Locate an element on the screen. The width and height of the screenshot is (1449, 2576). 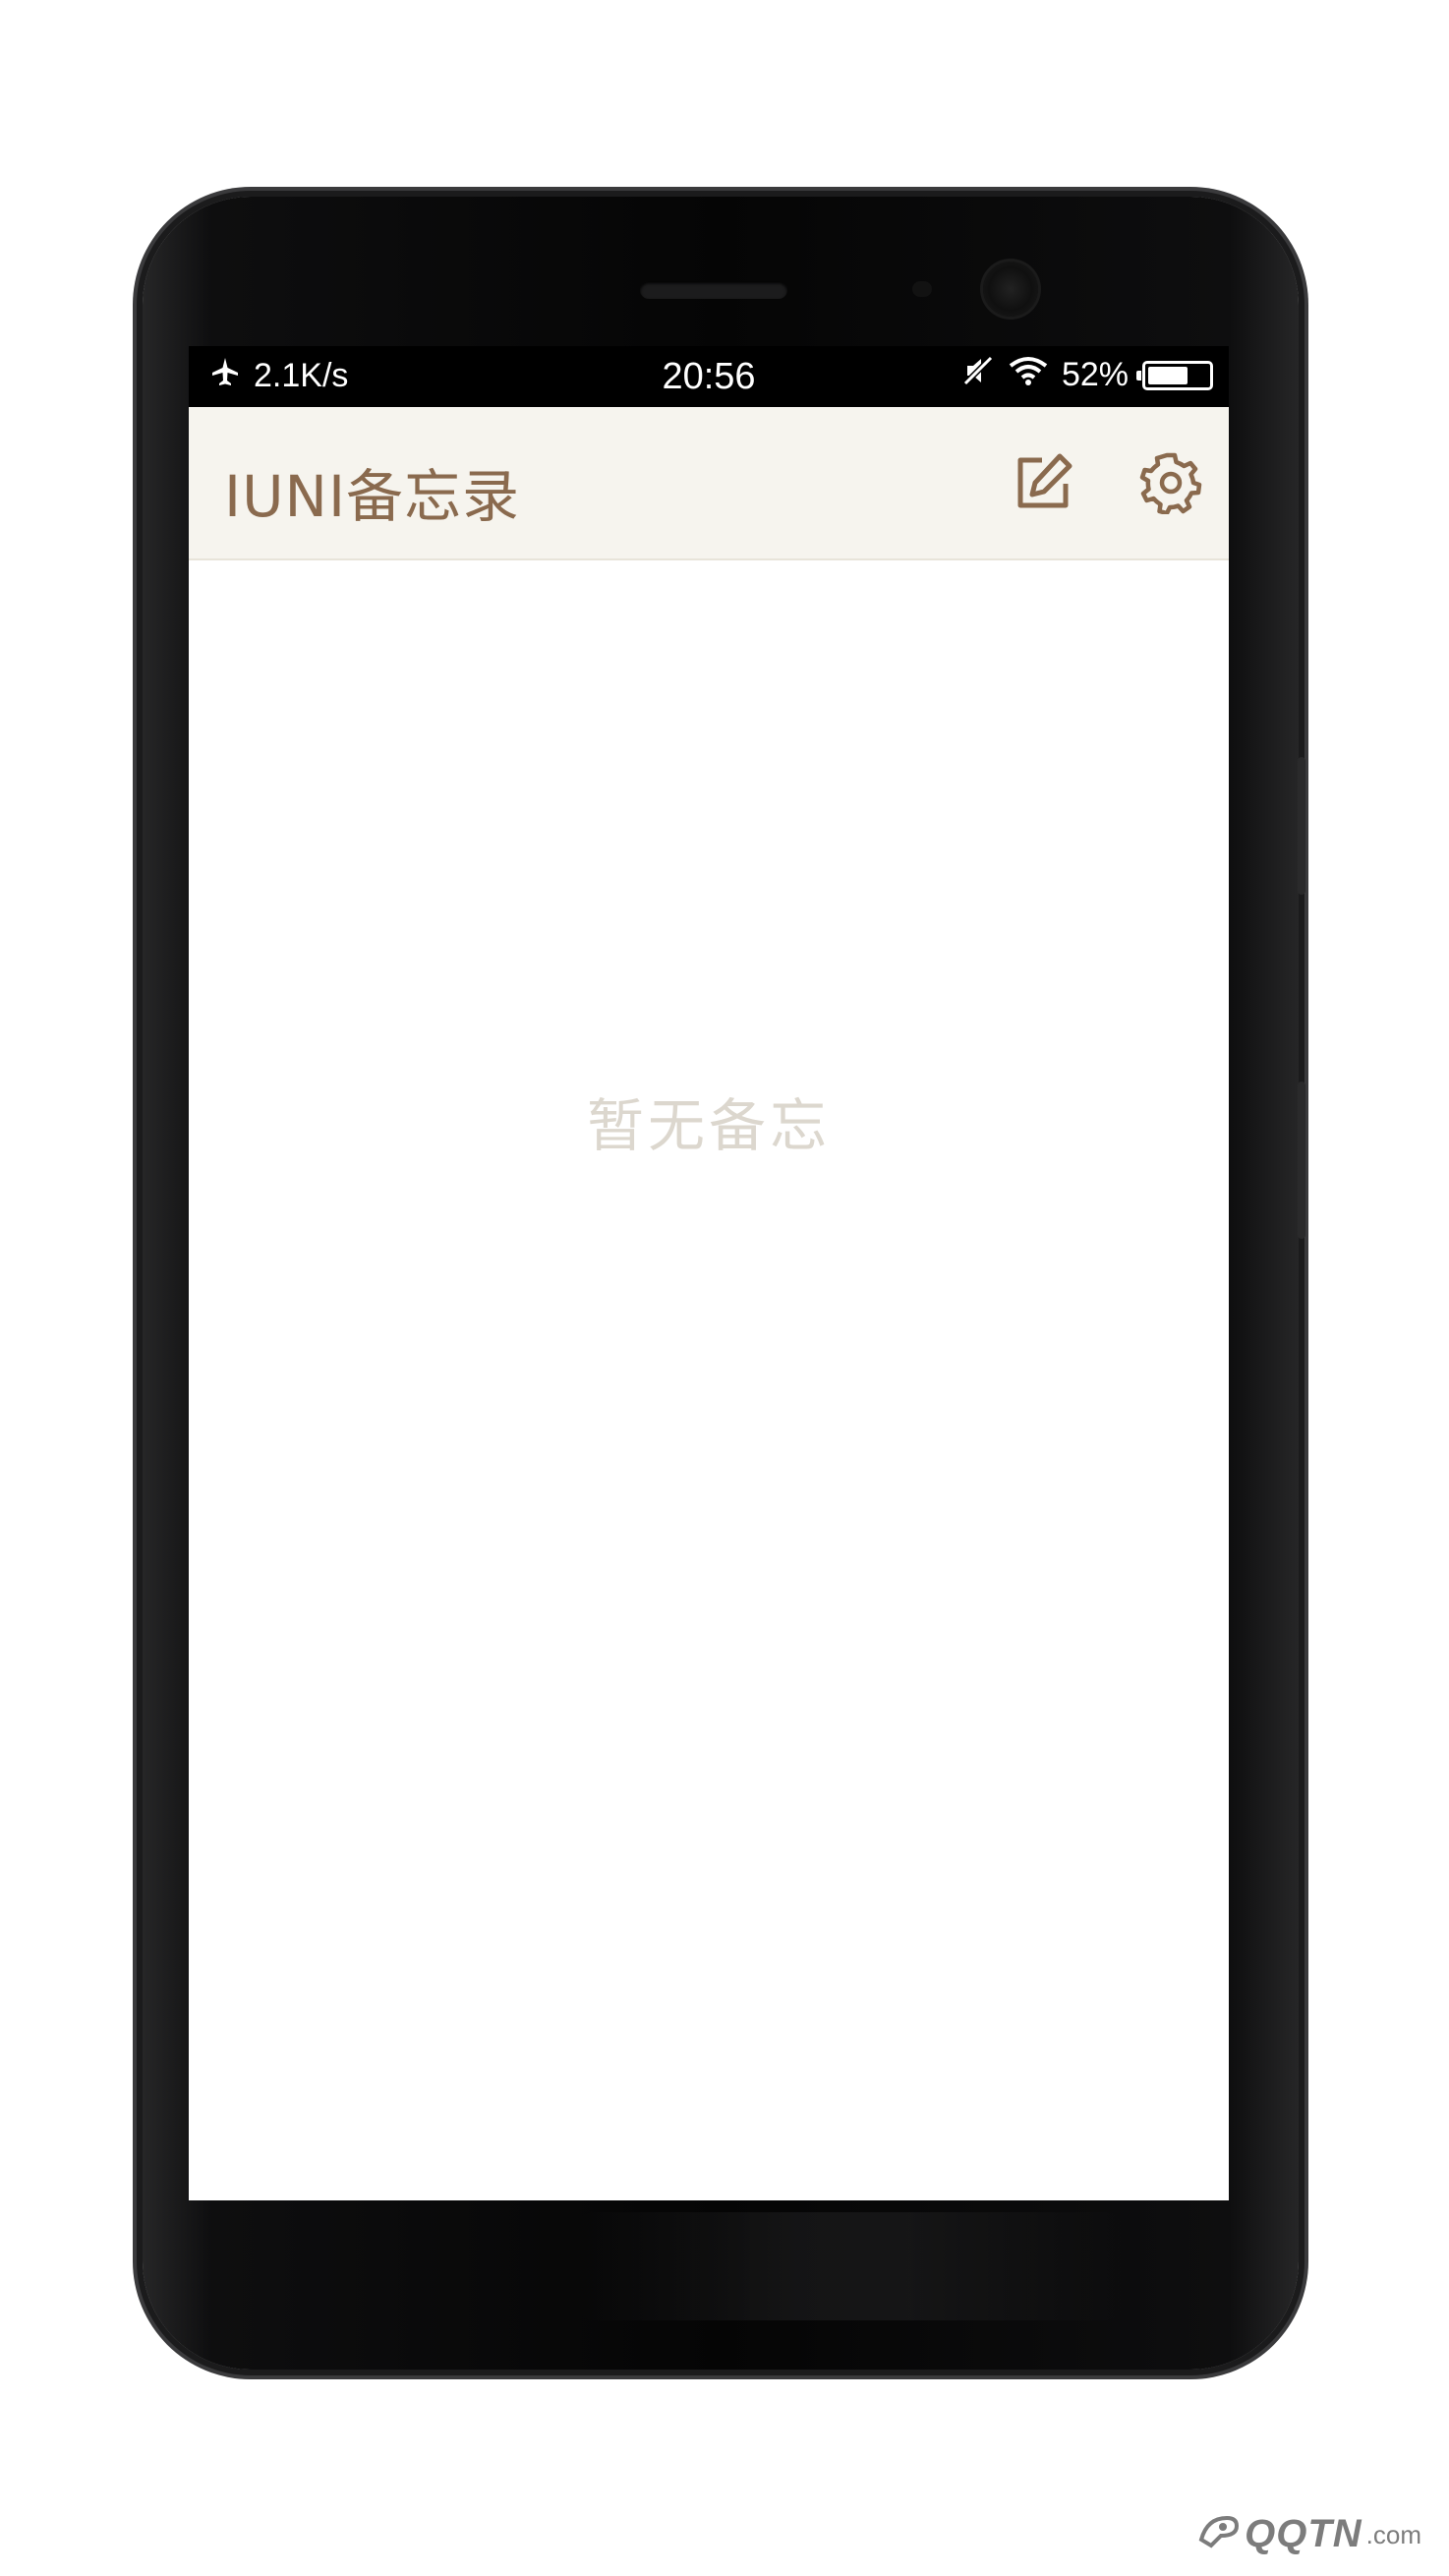
status-right: 52% is located at coordinates (1087, 375).